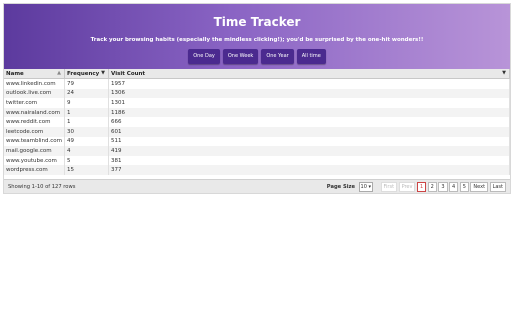 The height and width of the screenshot is (320, 512). What do you see at coordinates (35, 151) in the screenshot?
I see `cell-name: mail.google.com` at bounding box center [35, 151].